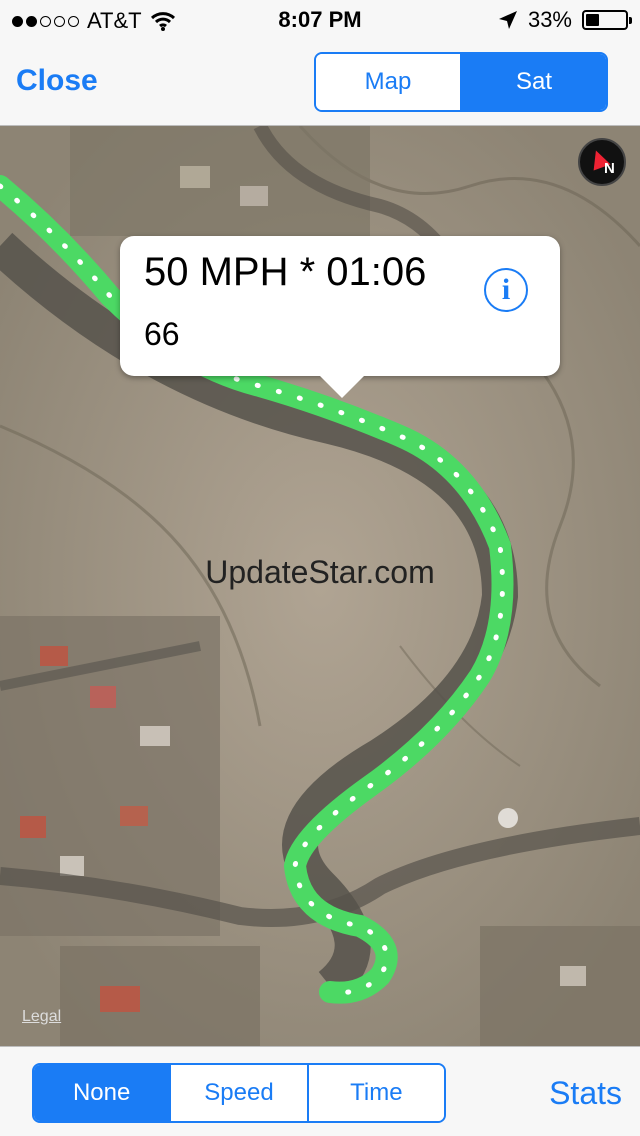 Image resolution: width=640 pixels, height=1136 pixels. What do you see at coordinates (585, 1093) in the screenshot?
I see `stats-button: Stats` at bounding box center [585, 1093].